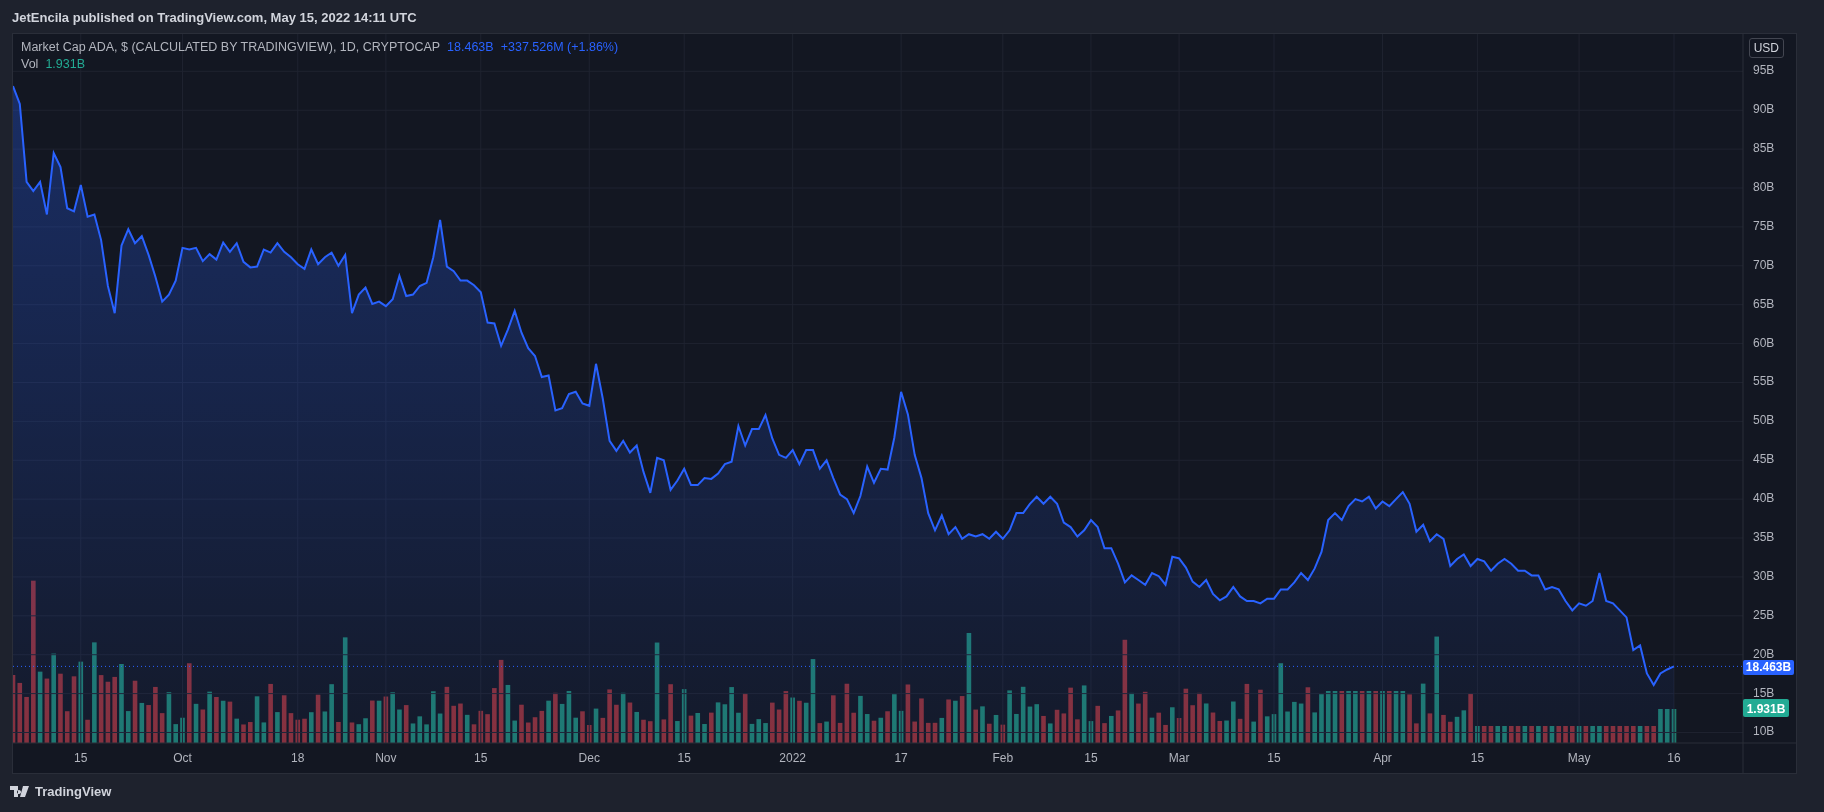 This screenshot has width=1824, height=812. Describe the element at coordinates (1766, 708) in the screenshot. I see `volume-tag: 1.931B` at that location.